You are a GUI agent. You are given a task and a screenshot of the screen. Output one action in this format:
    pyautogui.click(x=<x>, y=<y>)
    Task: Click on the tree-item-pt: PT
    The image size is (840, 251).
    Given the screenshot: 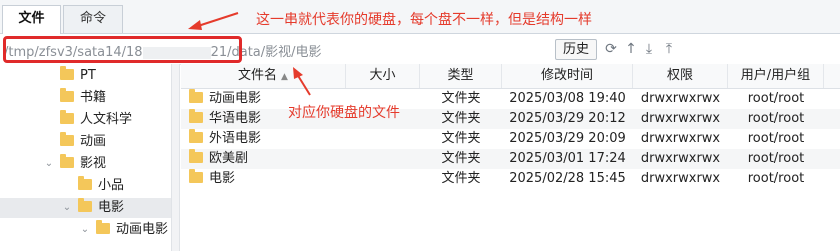 What is the action you would take?
    pyautogui.click(x=78, y=76)
    